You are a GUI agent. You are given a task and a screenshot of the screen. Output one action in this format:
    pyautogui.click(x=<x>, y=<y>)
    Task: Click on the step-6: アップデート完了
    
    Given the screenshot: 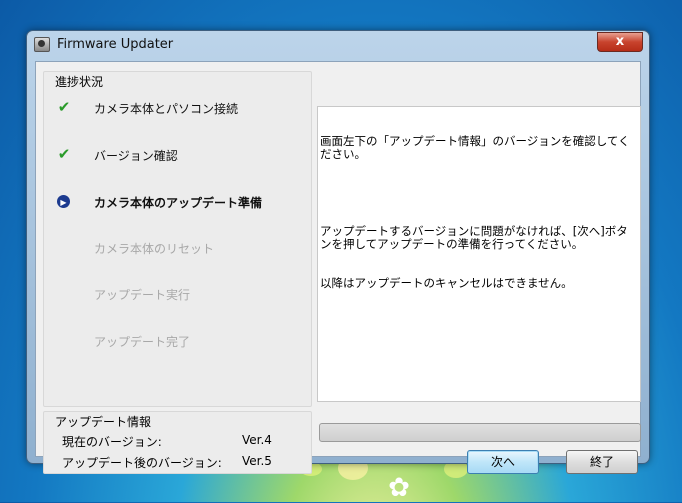 What is the action you would take?
    pyautogui.click(x=181, y=341)
    